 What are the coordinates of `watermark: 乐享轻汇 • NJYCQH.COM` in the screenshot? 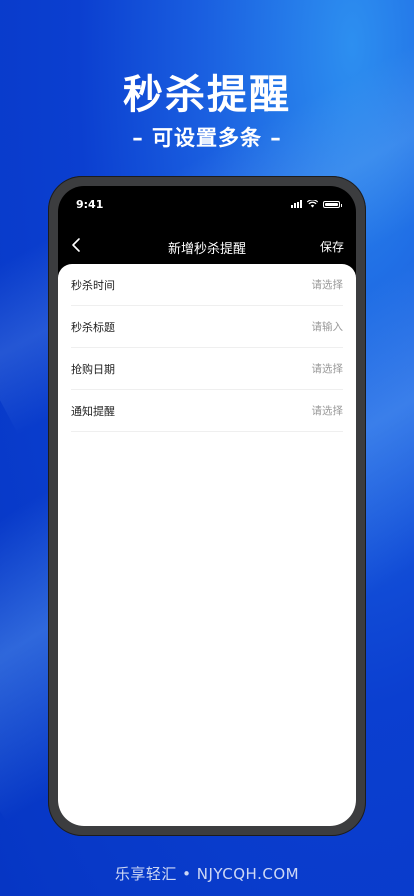 It's located at (207, 874).